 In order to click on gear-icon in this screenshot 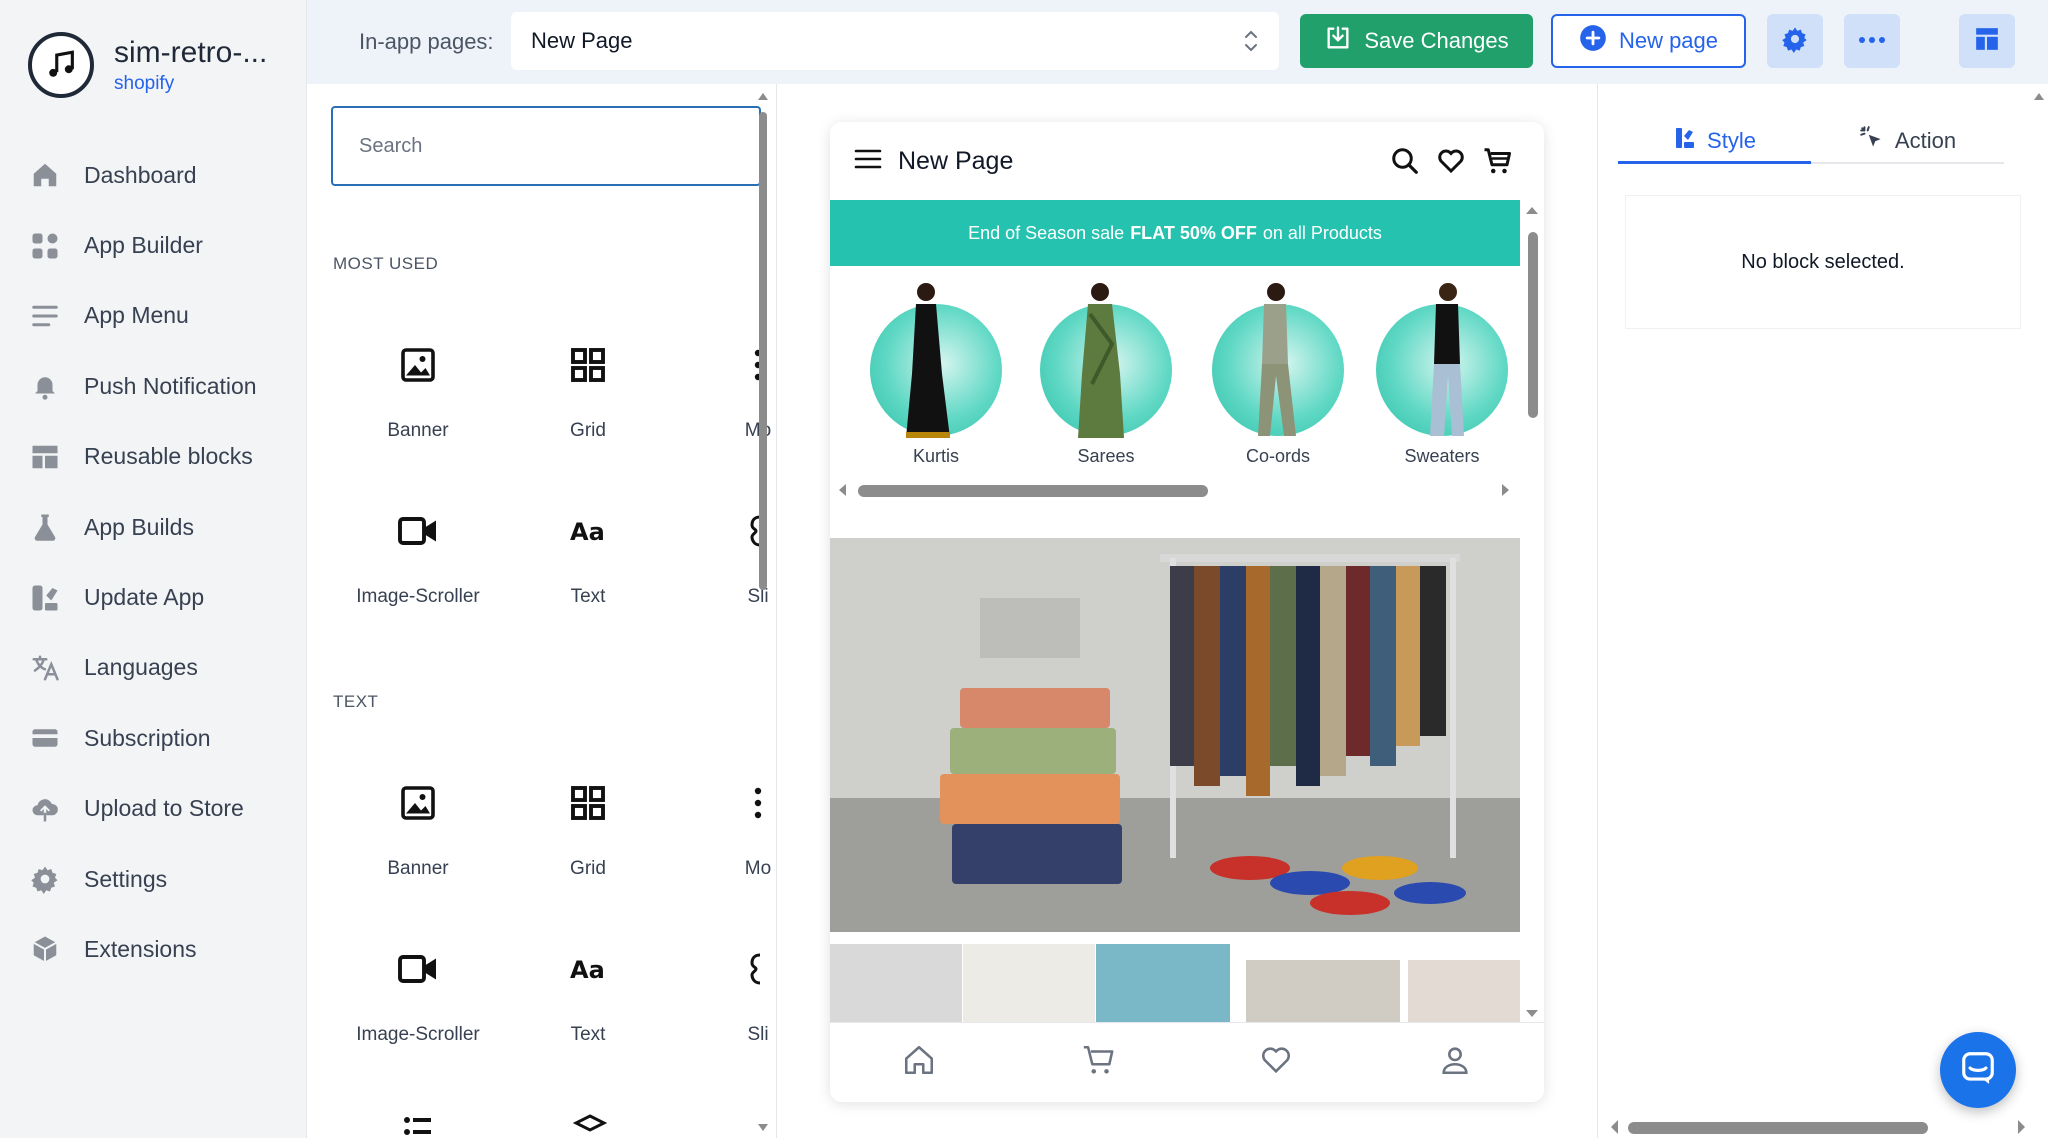, I will do `click(45, 879)`.